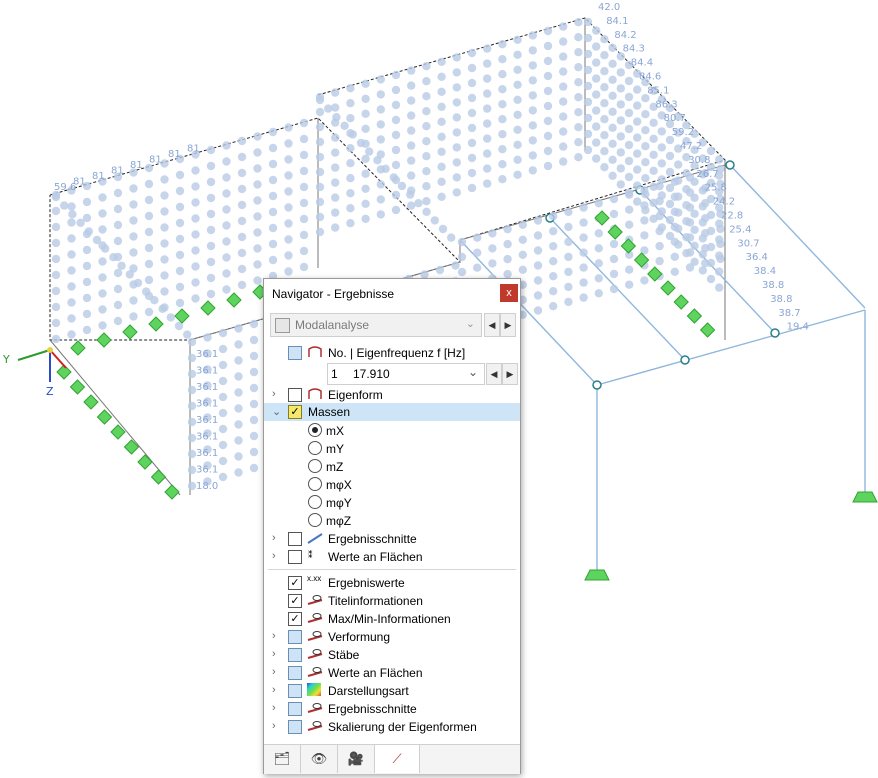 Image resolution: width=878 pixels, height=778 pixels. What do you see at coordinates (509, 293) in the screenshot?
I see `close-button: x` at bounding box center [509, 293].